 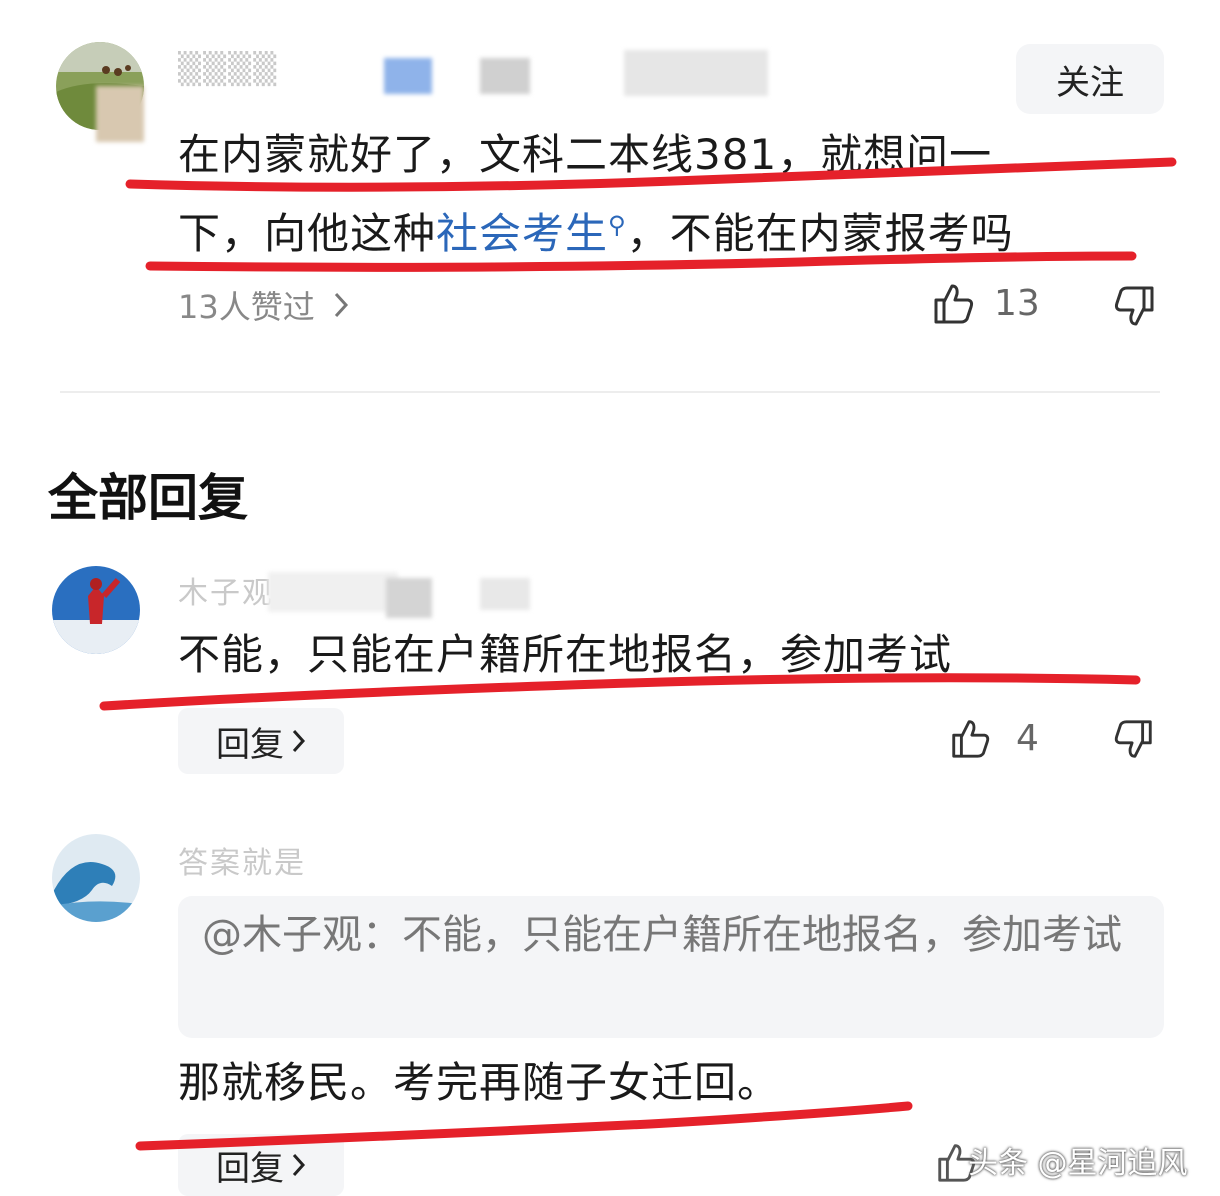 I want to click on reply2-text: 那就移民。考完再随子女迁回。, so click(x=479, y=1082).